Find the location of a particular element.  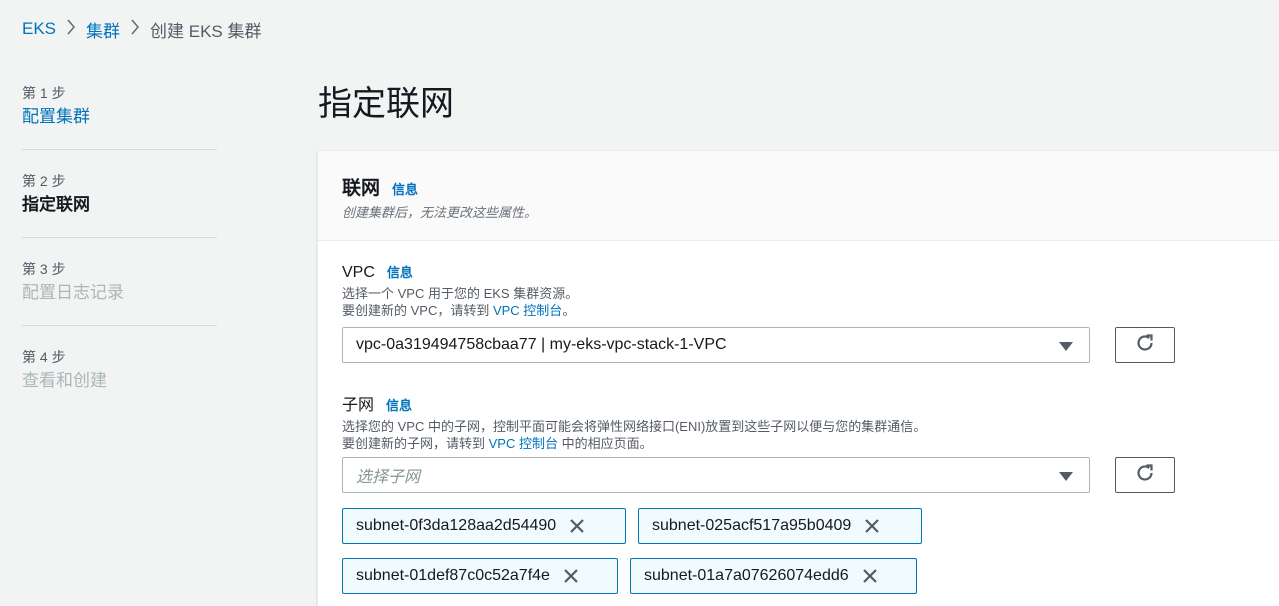

subnet-token: subnet-01a7a07626074edd6 is located at coordinates (773, 576).